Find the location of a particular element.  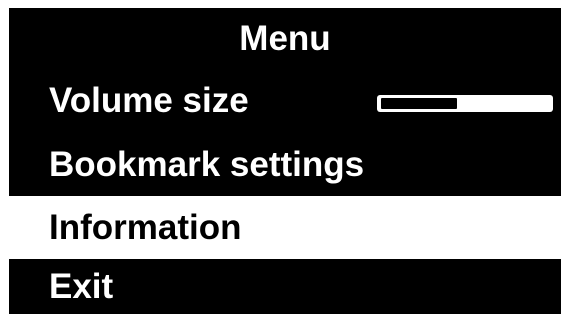

volume-slider-fill is located at coordinates (419, 103).